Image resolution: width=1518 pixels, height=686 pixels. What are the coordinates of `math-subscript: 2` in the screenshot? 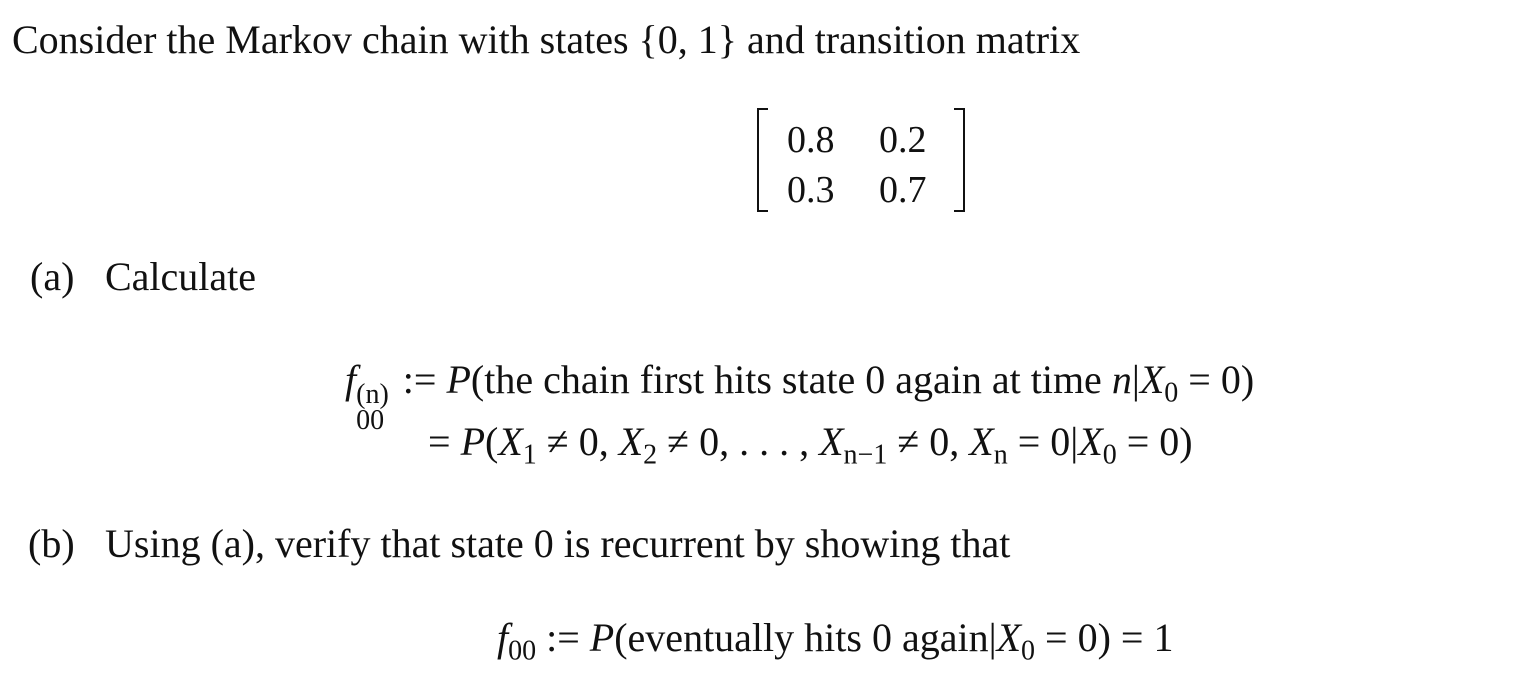 It's located at (650, 455).